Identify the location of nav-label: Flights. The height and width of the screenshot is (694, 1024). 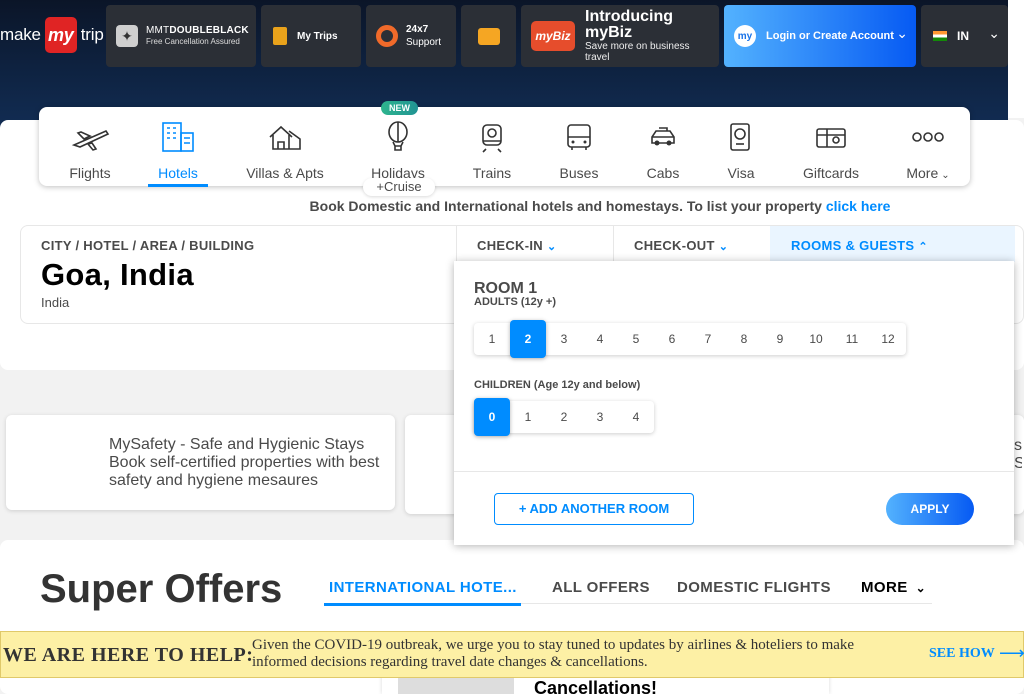
(90, 173).